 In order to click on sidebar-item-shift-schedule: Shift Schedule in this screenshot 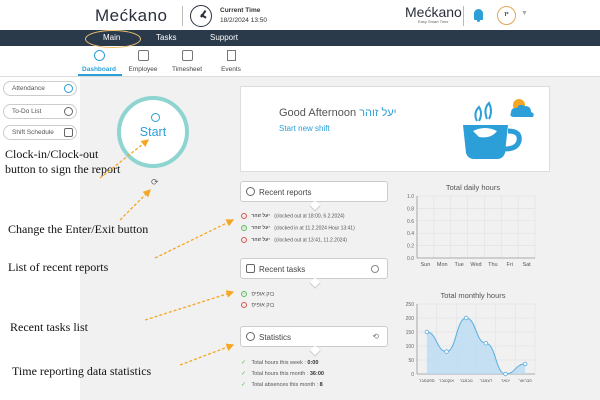, I will do `click(40, 132)`.